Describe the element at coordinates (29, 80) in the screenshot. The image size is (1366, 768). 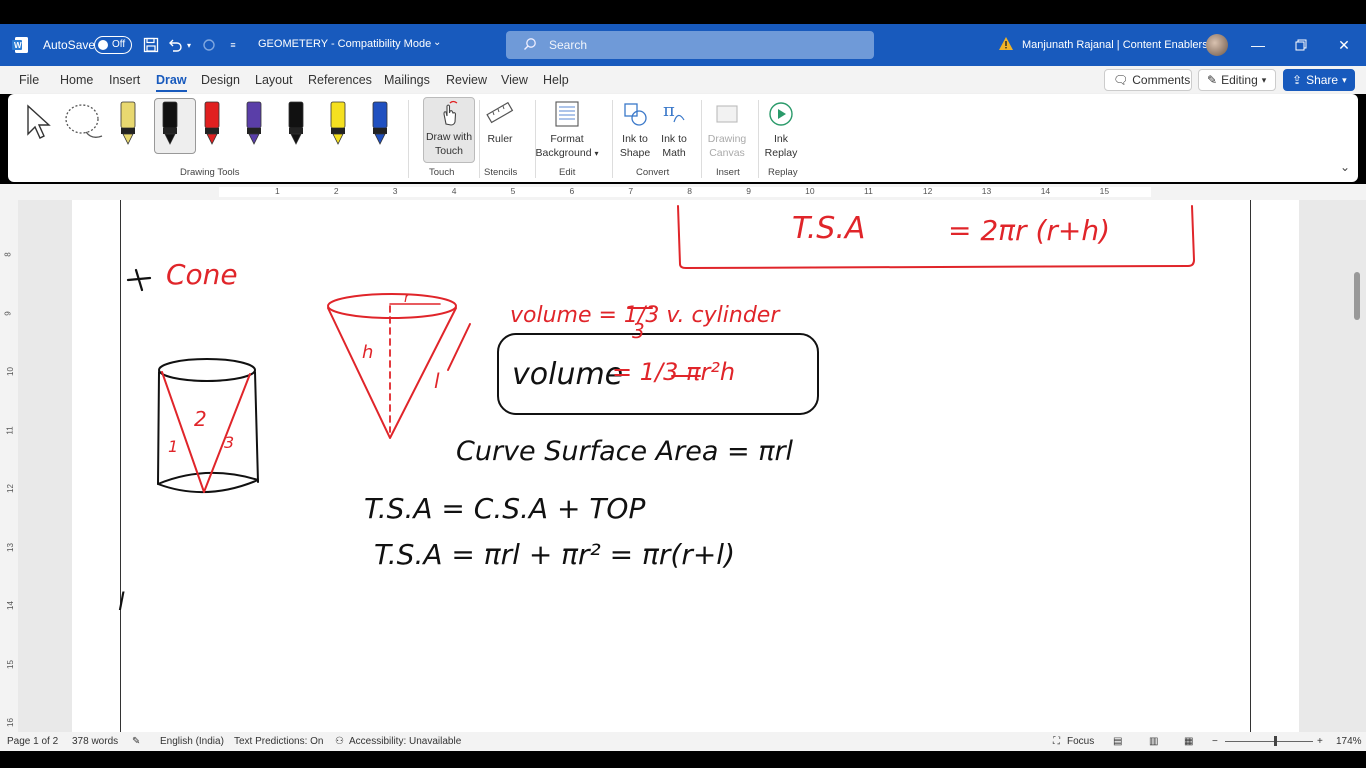
I see `tab-file: File` at that location.